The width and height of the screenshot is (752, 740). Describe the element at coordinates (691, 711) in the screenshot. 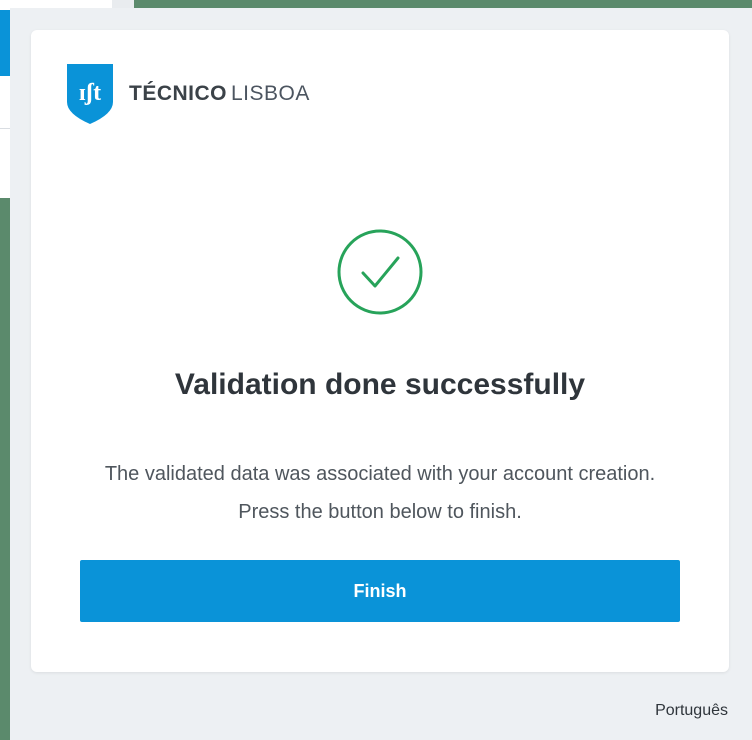

I see `language-link-portuguese: Português` at that location.